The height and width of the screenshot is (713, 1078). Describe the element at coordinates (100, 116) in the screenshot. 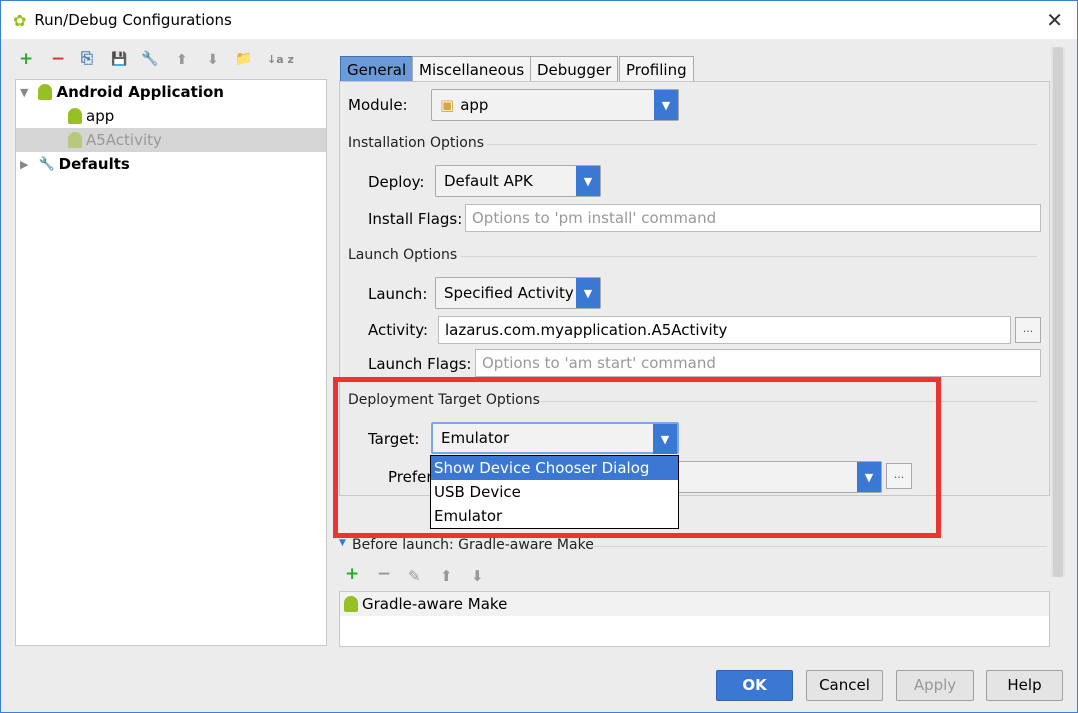

I see `tree-item-label: app` at that location.